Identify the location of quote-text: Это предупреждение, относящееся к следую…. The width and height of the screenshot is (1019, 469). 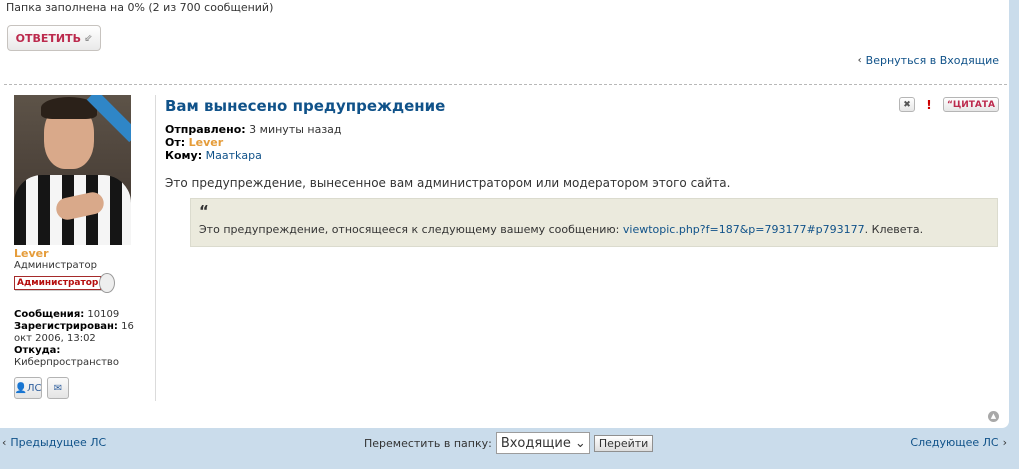
(594, 229).